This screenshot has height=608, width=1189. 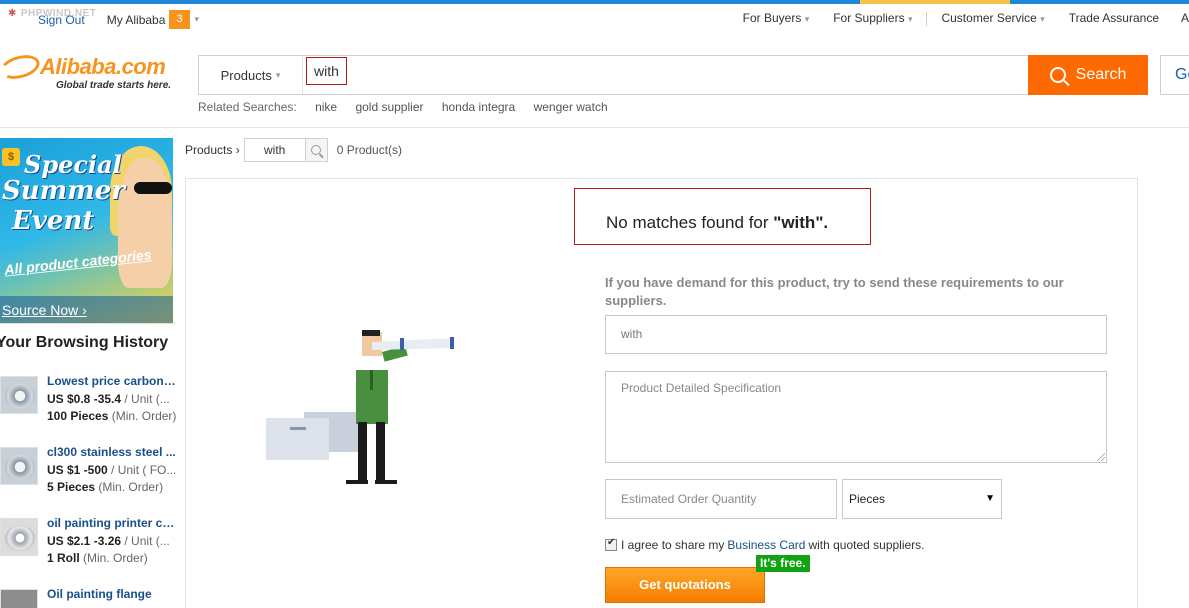 I want to click on nav-divider, so click(x=927, y=19).